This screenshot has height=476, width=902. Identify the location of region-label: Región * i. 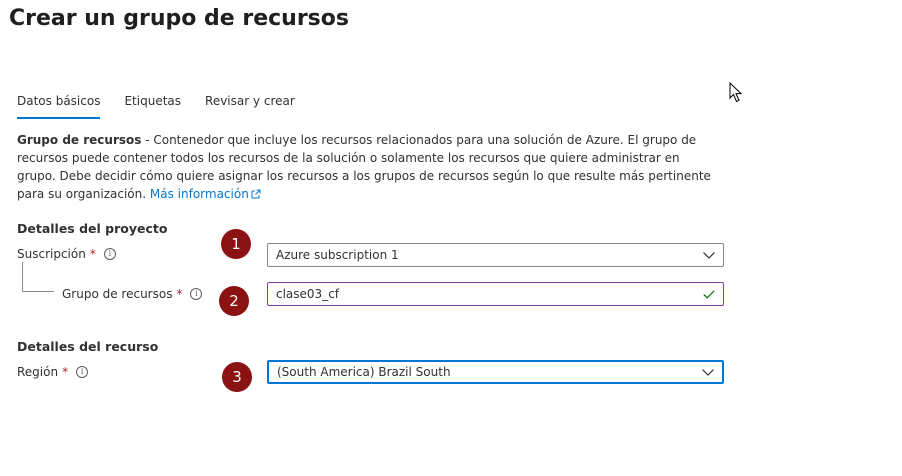
(53, 372).